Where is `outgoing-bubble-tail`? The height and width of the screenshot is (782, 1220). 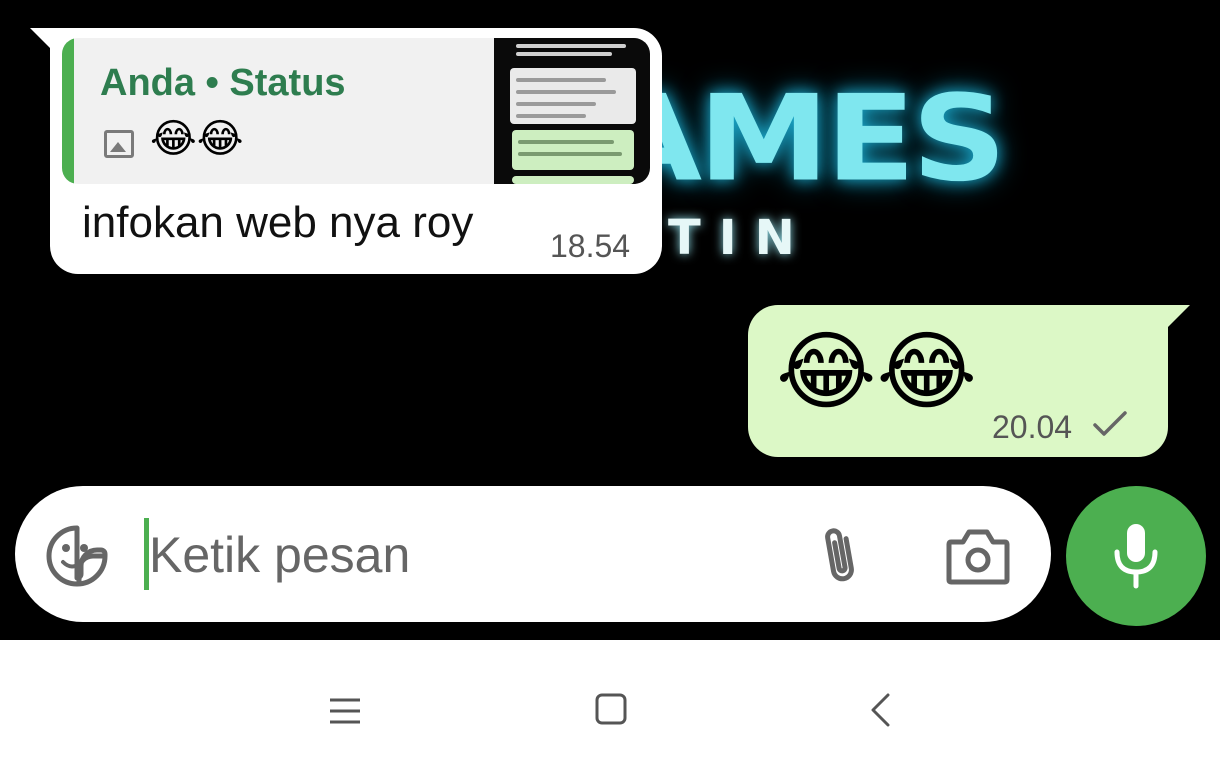 outgoing-bubble-tail is located at coordinates (1179, 316).